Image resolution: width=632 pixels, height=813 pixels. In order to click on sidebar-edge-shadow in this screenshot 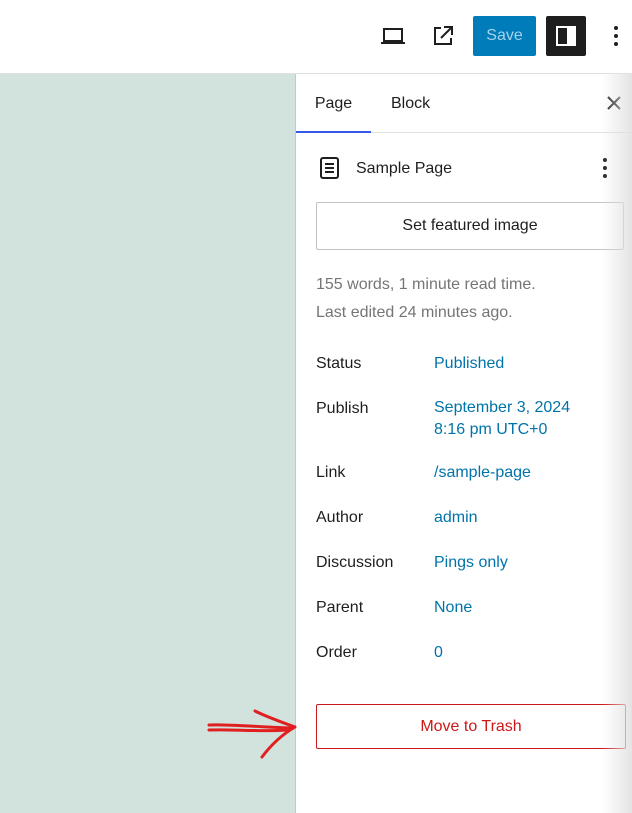, I will do `click(617, 443)`.